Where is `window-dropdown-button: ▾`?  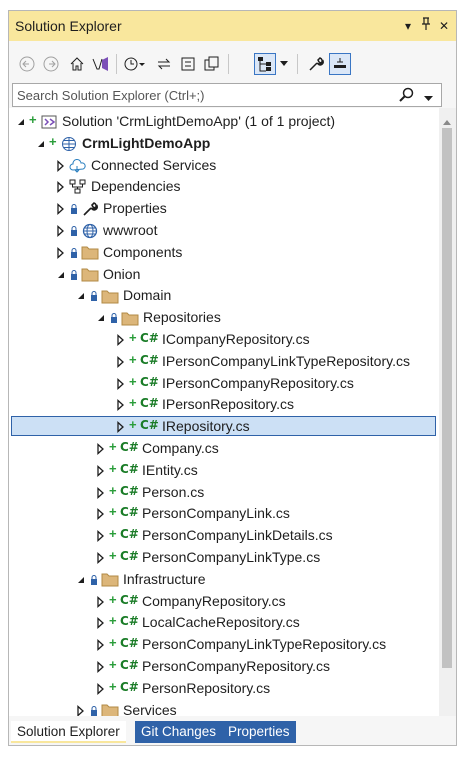 window-dropdown-button: ▾ is located at coordinates (408, 26).